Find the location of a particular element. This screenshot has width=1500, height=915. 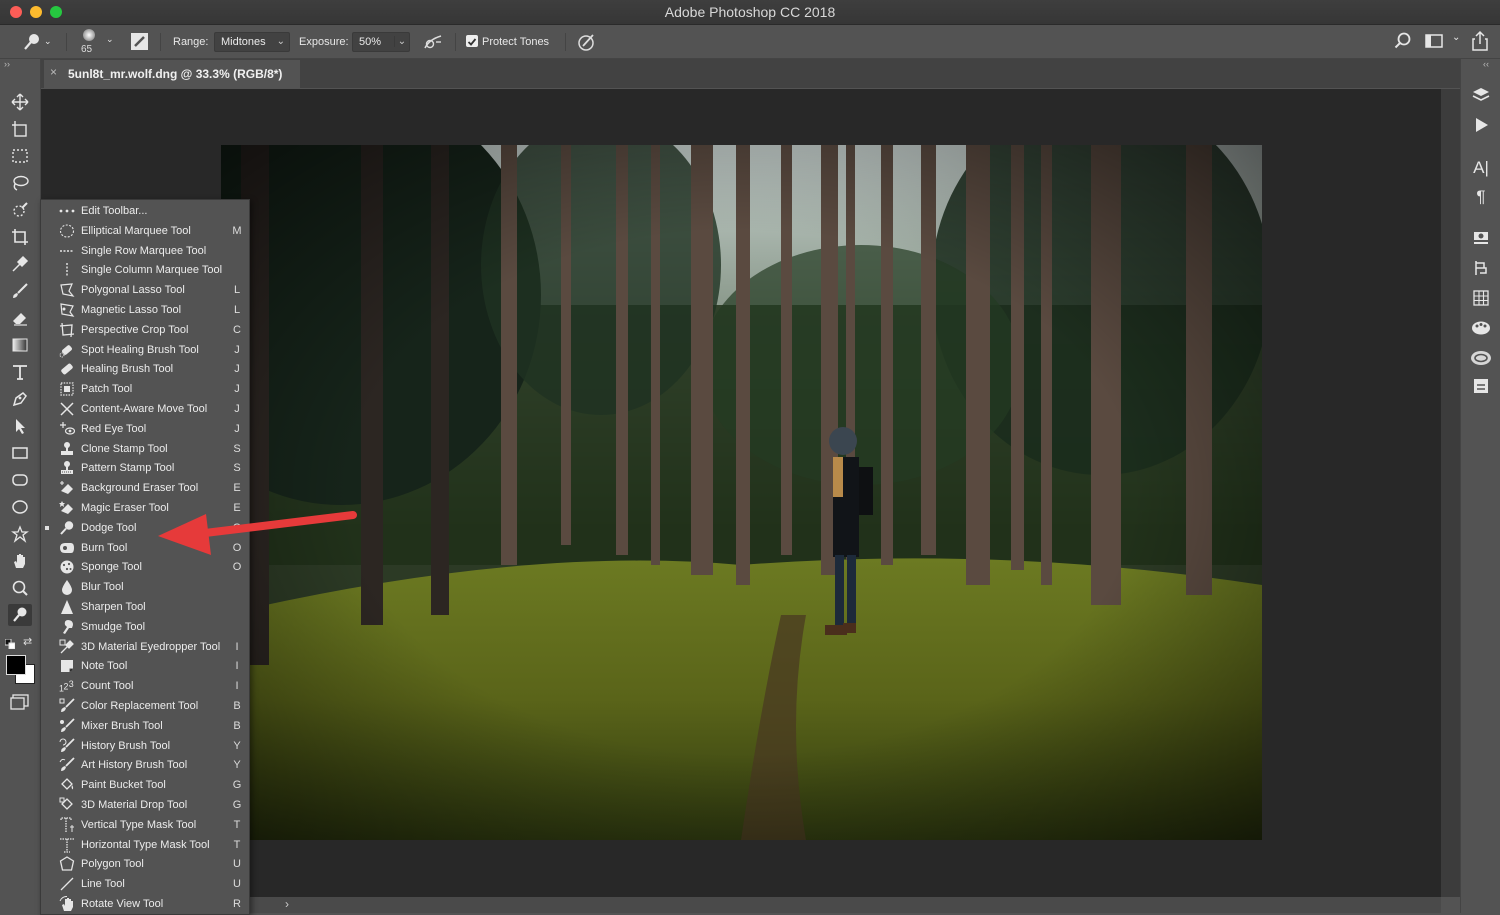

flyout-item-vertical-type-mask: Vertical Type Mask Tool T is located at coordinates (145, 825).